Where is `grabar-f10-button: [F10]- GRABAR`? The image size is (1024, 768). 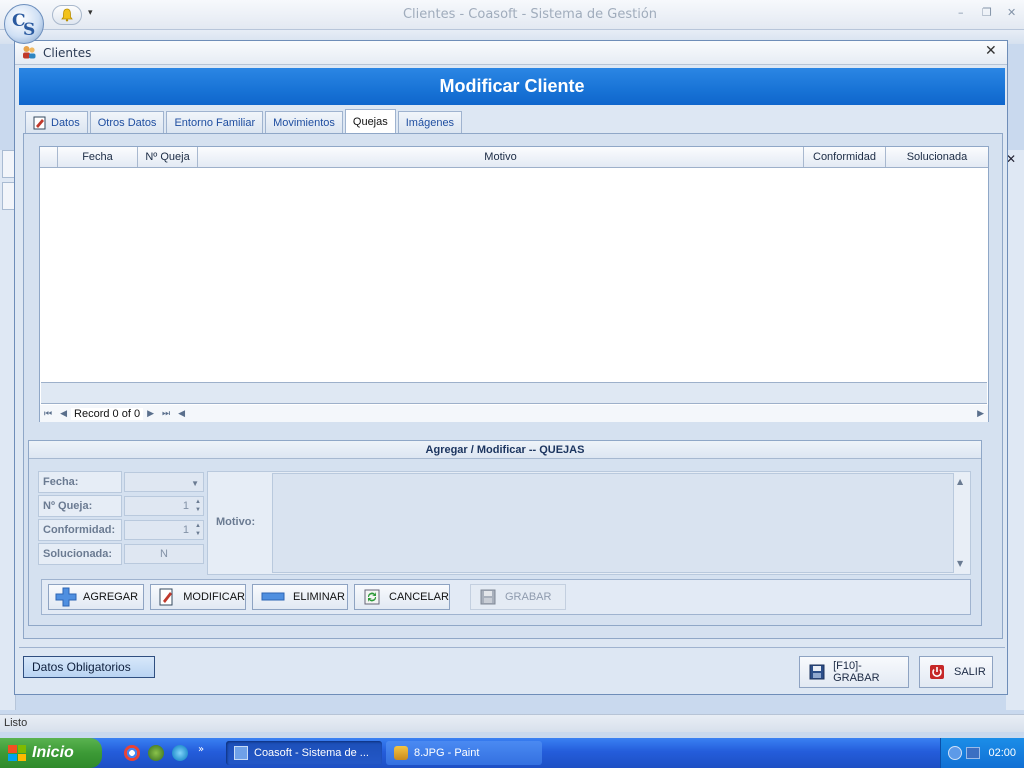 grabar-f10-button: [F10]- GRABAR is located at coordinates (854, 672).